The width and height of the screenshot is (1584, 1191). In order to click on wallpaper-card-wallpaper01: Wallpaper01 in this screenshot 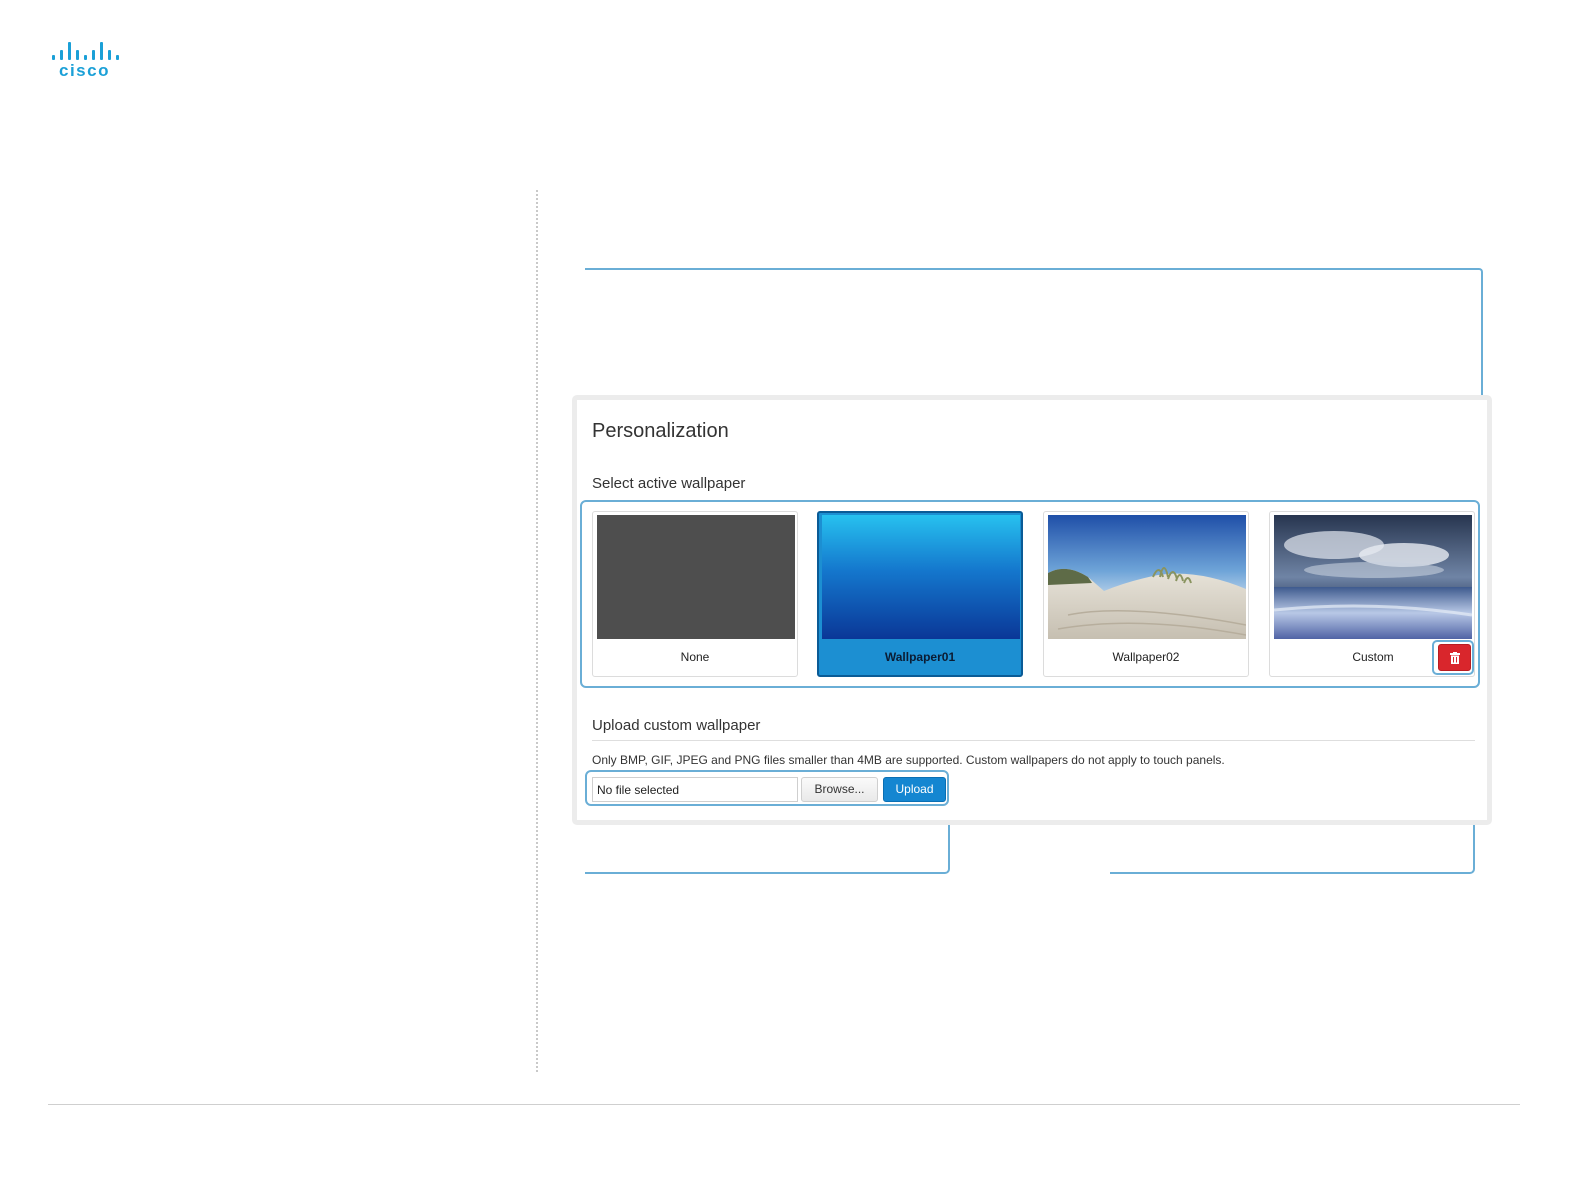, I will do `click(920, 594)`.